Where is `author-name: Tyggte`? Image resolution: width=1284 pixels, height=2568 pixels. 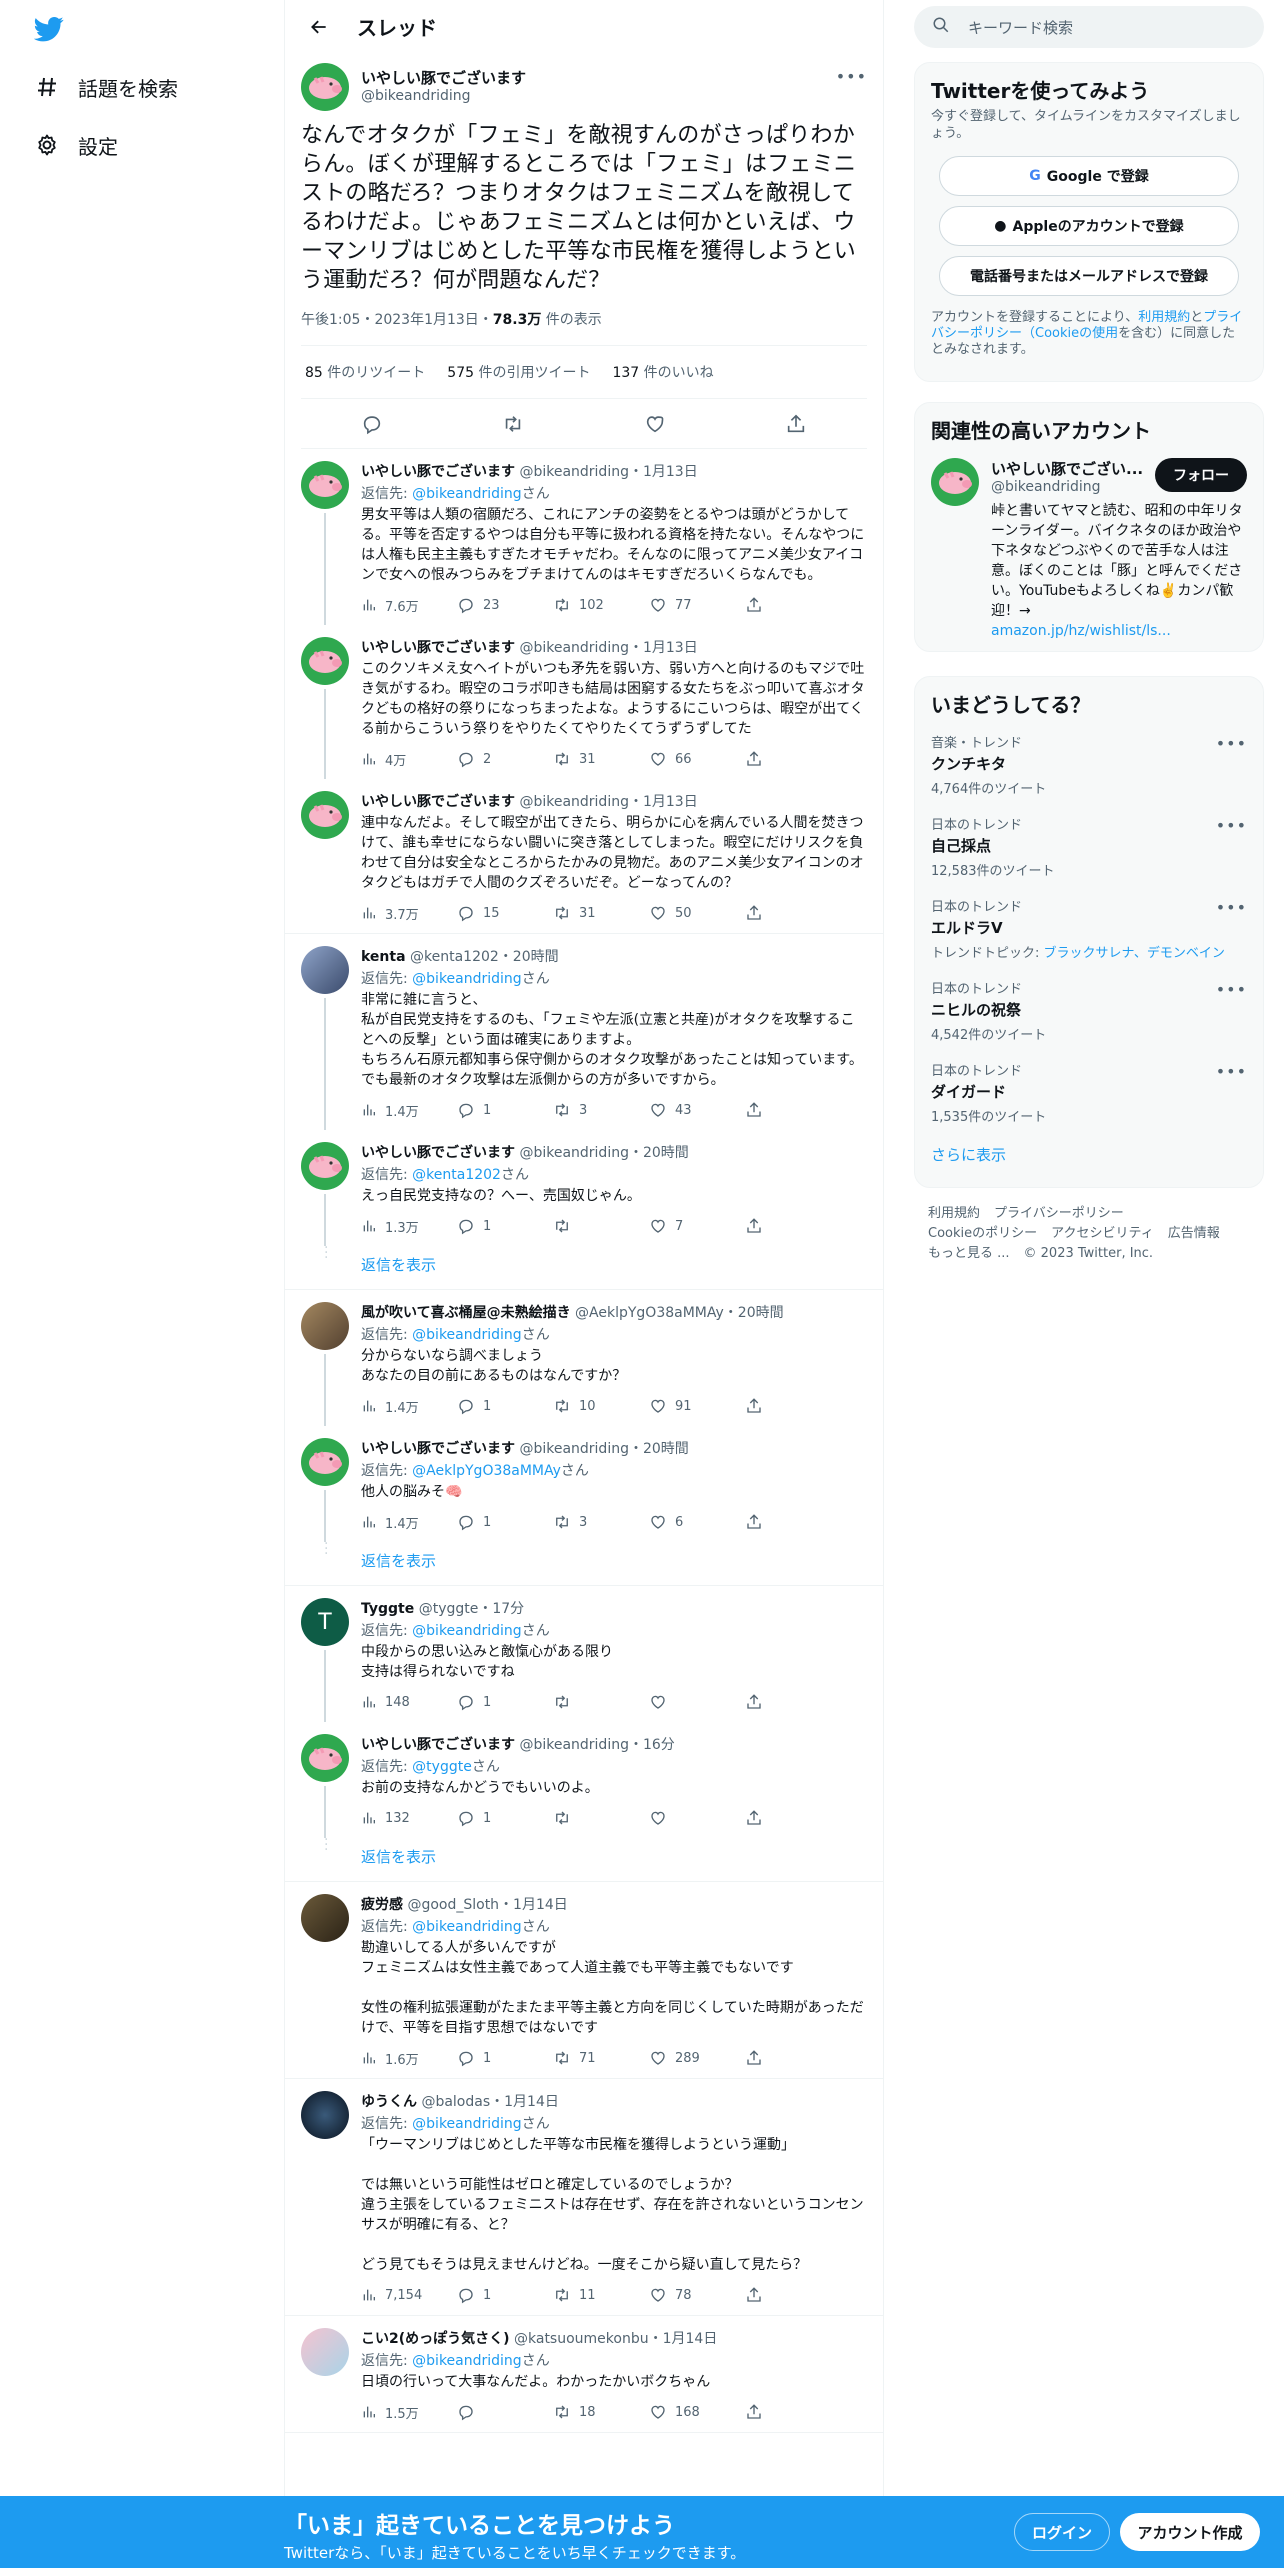 author-name: Tyggte is located at coordinates (387, 1609).